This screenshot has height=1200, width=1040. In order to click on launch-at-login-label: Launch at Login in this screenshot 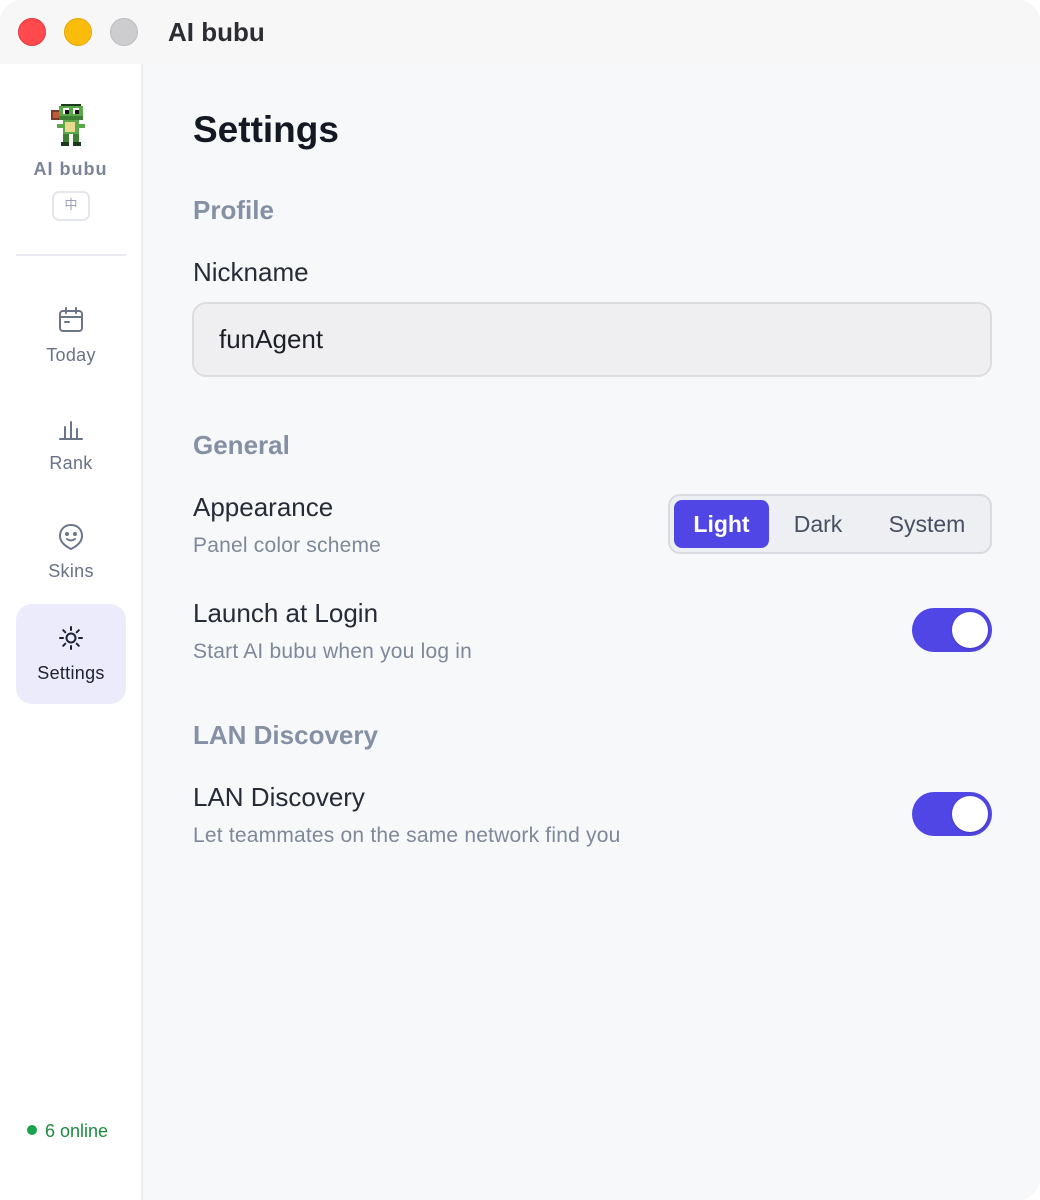, I will do `click(286, 613)`.